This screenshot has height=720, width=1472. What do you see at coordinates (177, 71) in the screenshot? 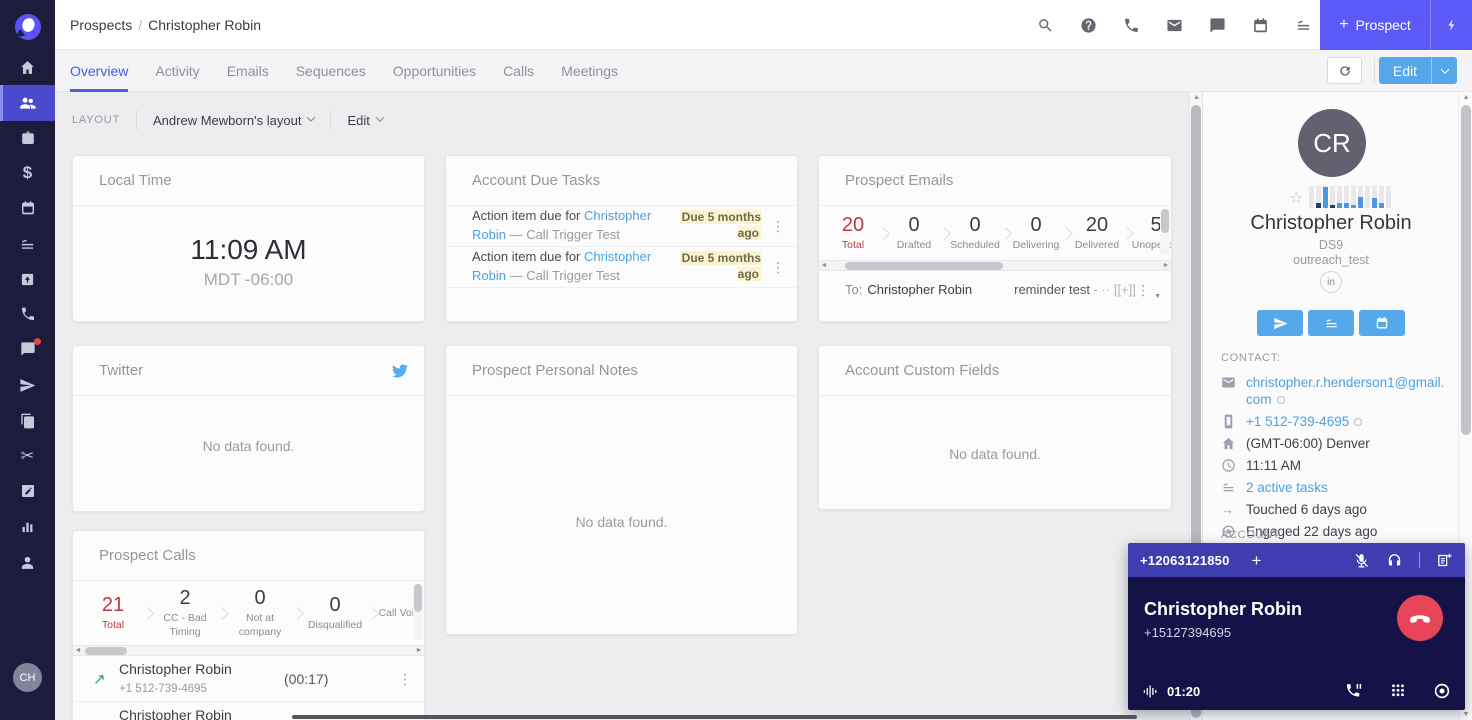
I see `tab-activity: Activity` at bounding box center [177, 71].